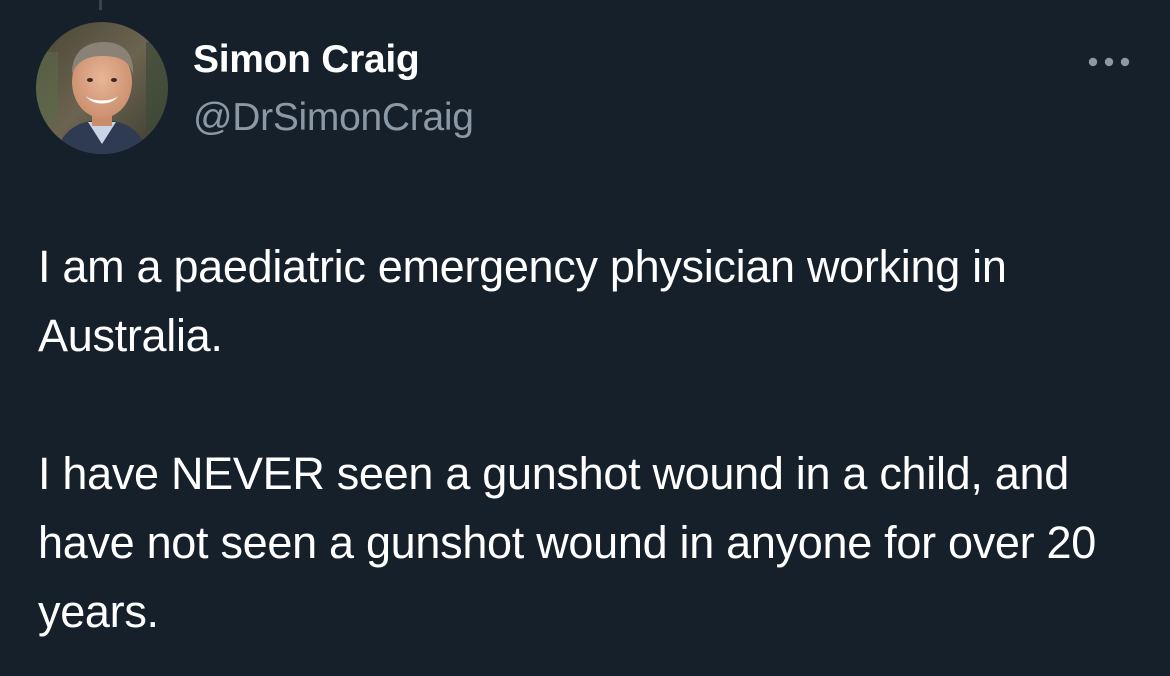  Describe the element at coordinates (306, 60) in the screenshot. I see `author-display-name: Simon Craig` at that location.